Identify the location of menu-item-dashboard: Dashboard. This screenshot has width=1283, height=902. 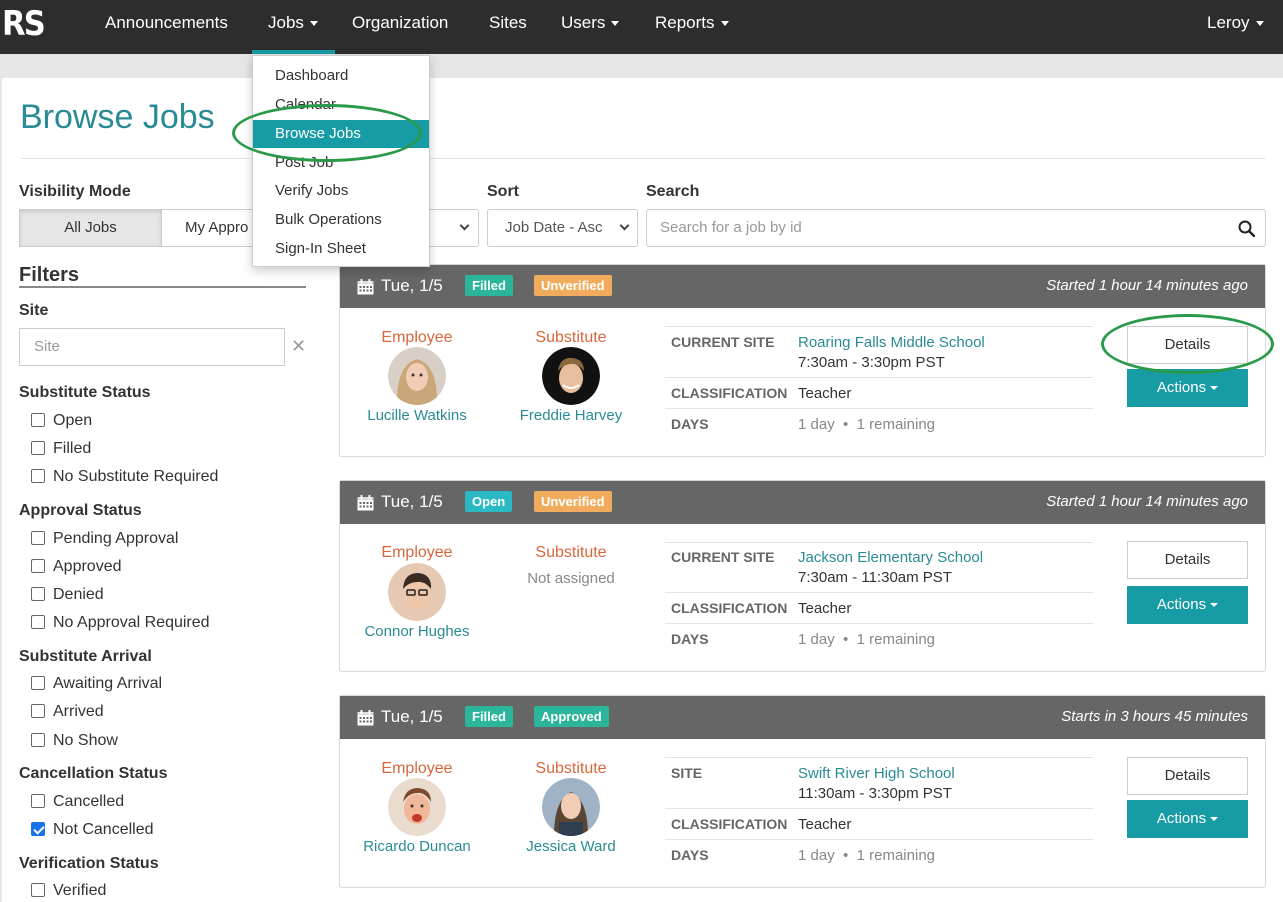
(341, 76).